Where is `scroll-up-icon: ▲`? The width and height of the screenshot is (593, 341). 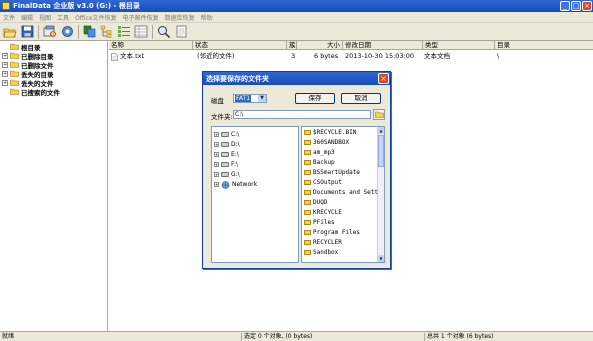
scroll-up-icon: ▲ is located at coordinates (381, 130).